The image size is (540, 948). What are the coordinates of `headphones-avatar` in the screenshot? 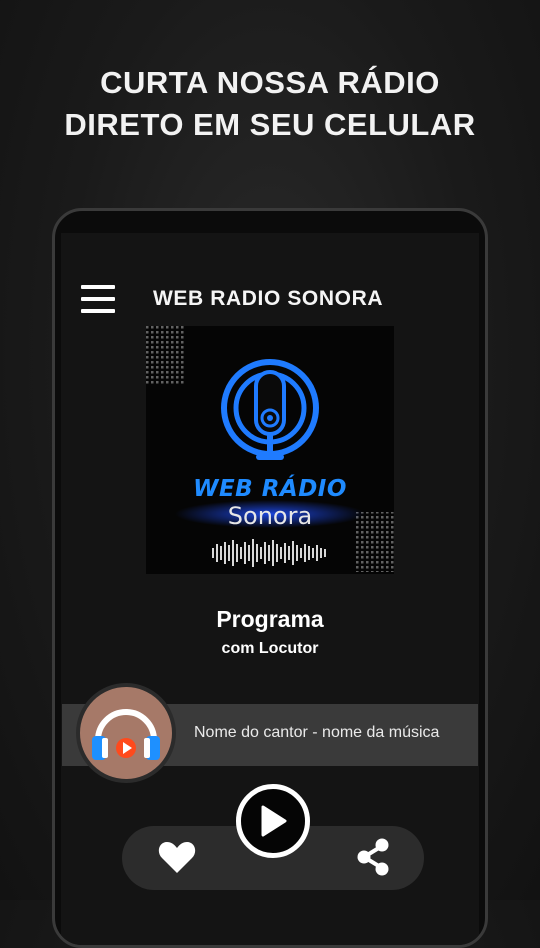 It's located at (126, 733).